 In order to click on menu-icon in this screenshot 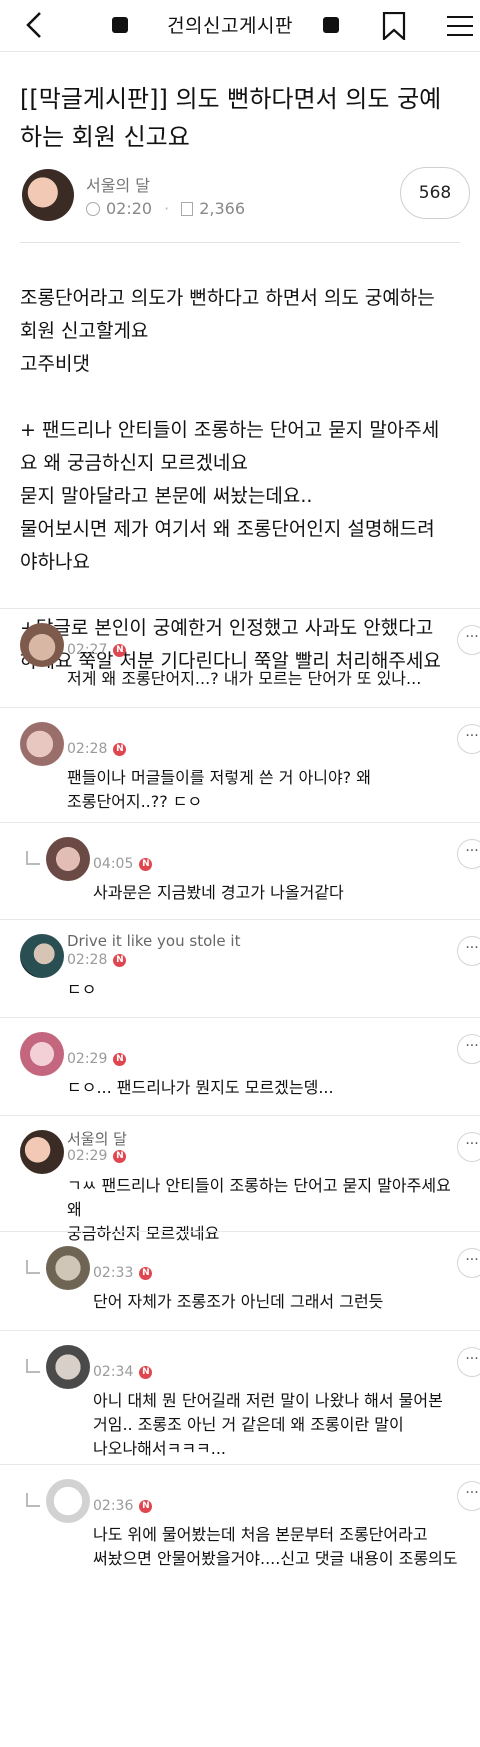, I will do `click(460, 26)`.